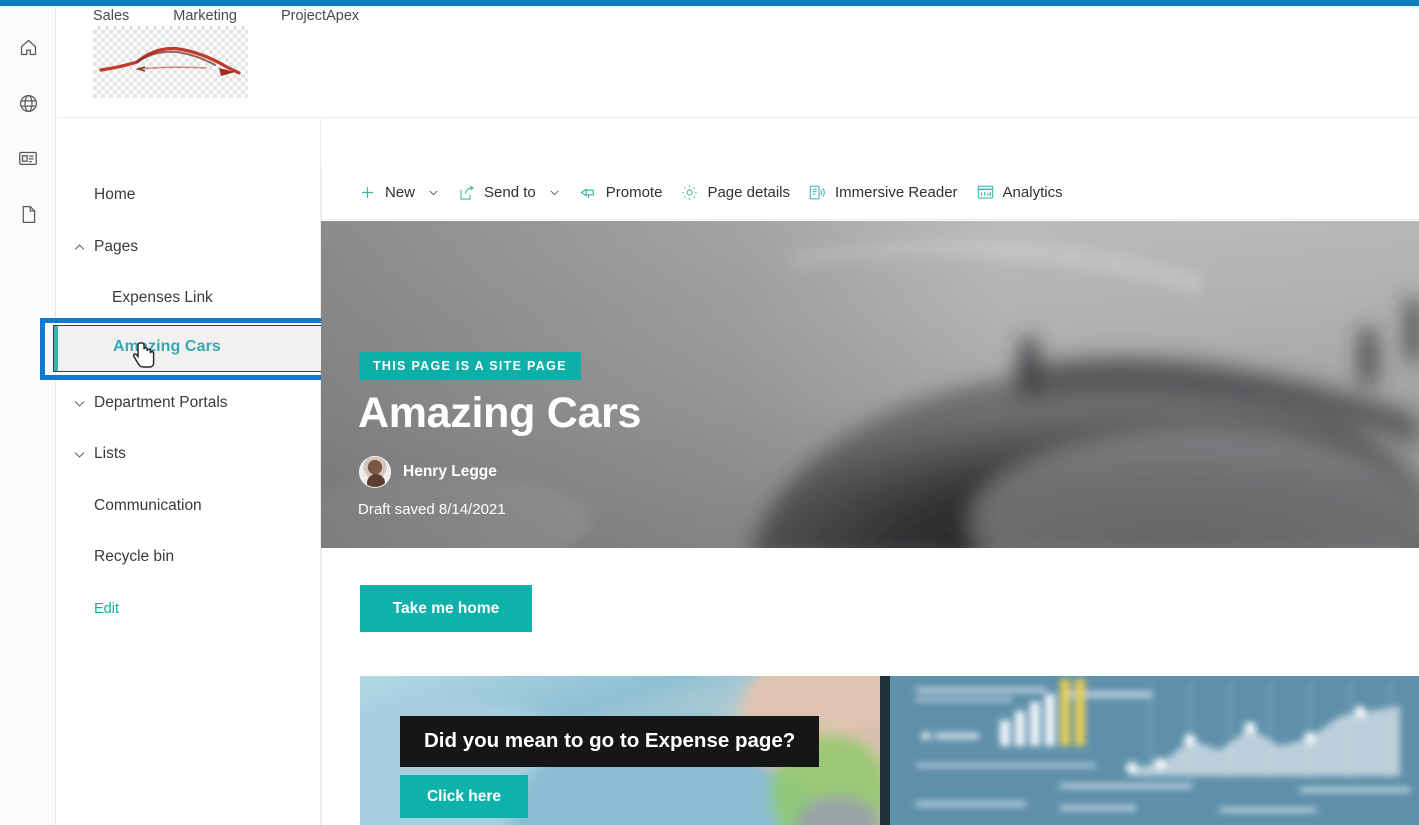  I want to click on sidebar-item-label: Department Portals, so click(161, 402).